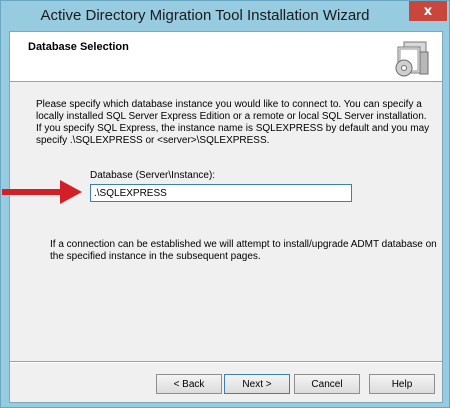  What do you see at coordinates (412, 59) in the screenshot?
I see `setup-box-icon` at bounding box center [412, 59].